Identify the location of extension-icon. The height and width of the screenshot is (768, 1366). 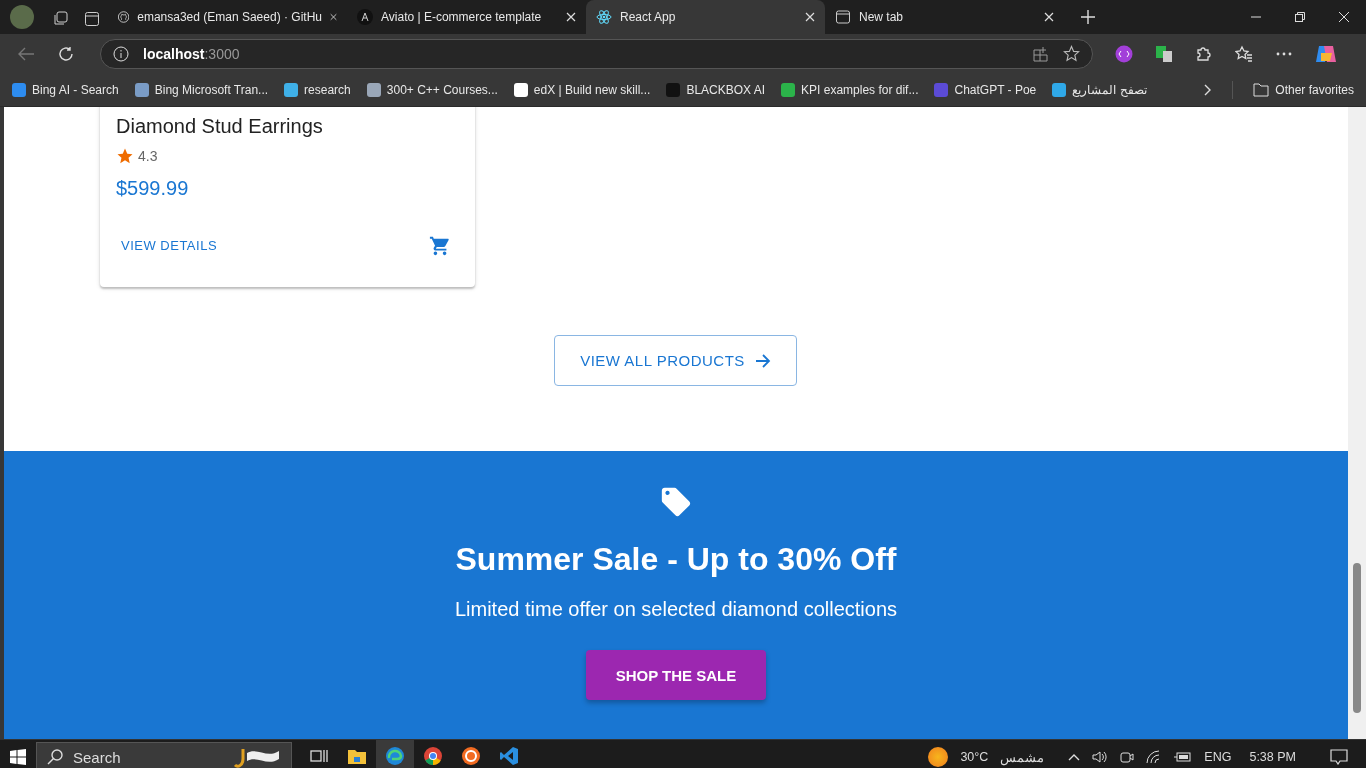
(1124, 53).